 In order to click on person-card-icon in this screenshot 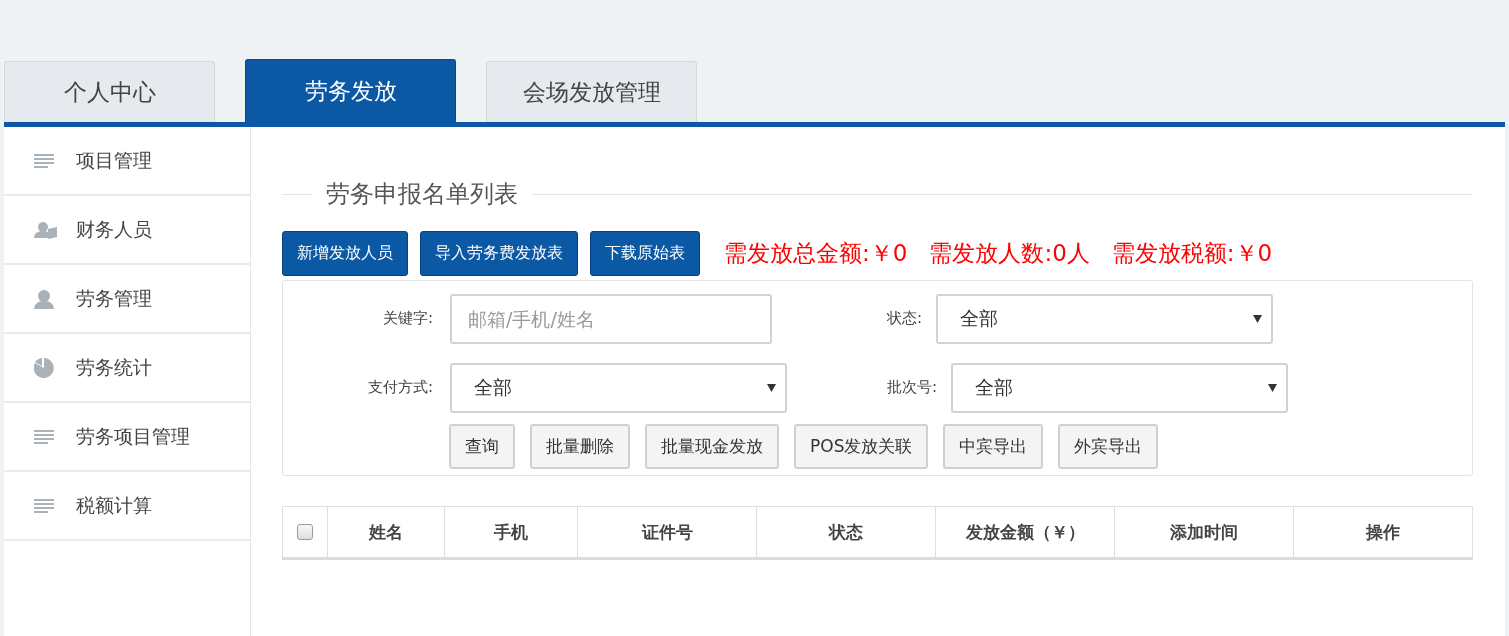, I will do `click(46, 229)`.